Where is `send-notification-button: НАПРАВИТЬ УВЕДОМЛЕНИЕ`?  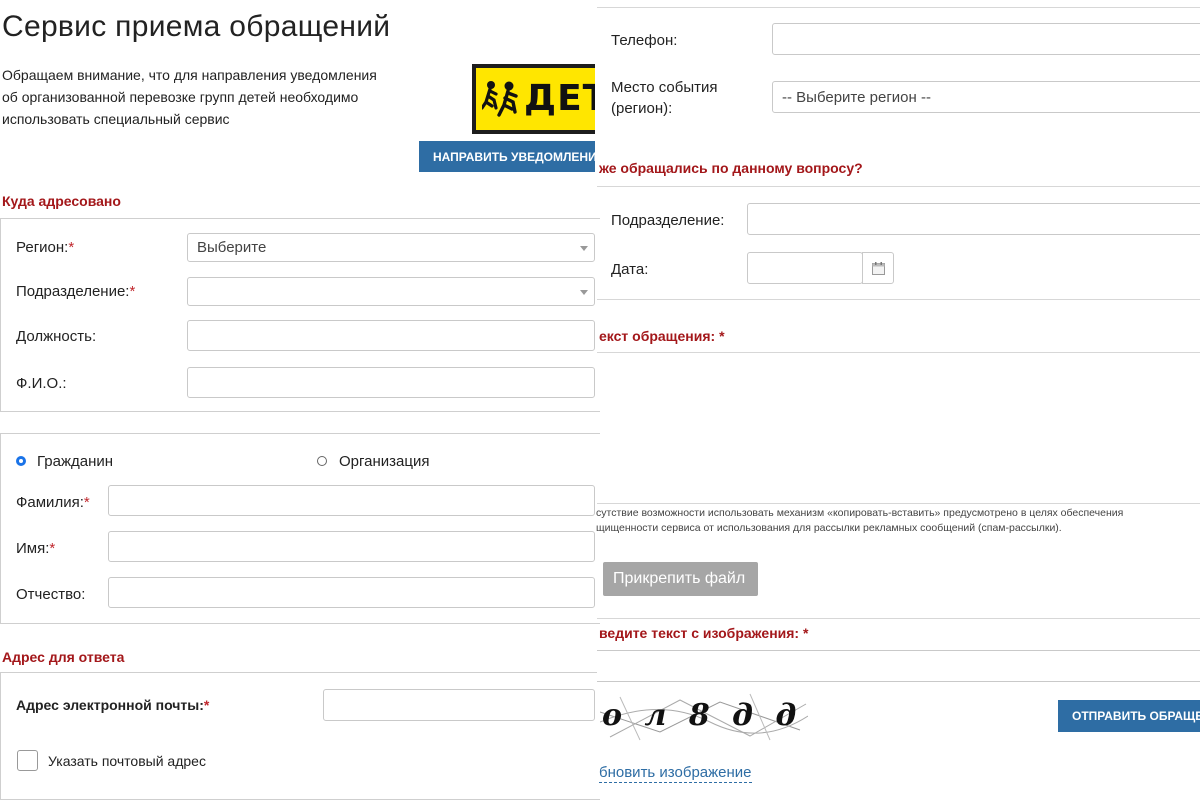 send-notification-button: НАПРАВИТЬ УВЕДОМЛЕНИЕ is located at coordinates (507, 156).